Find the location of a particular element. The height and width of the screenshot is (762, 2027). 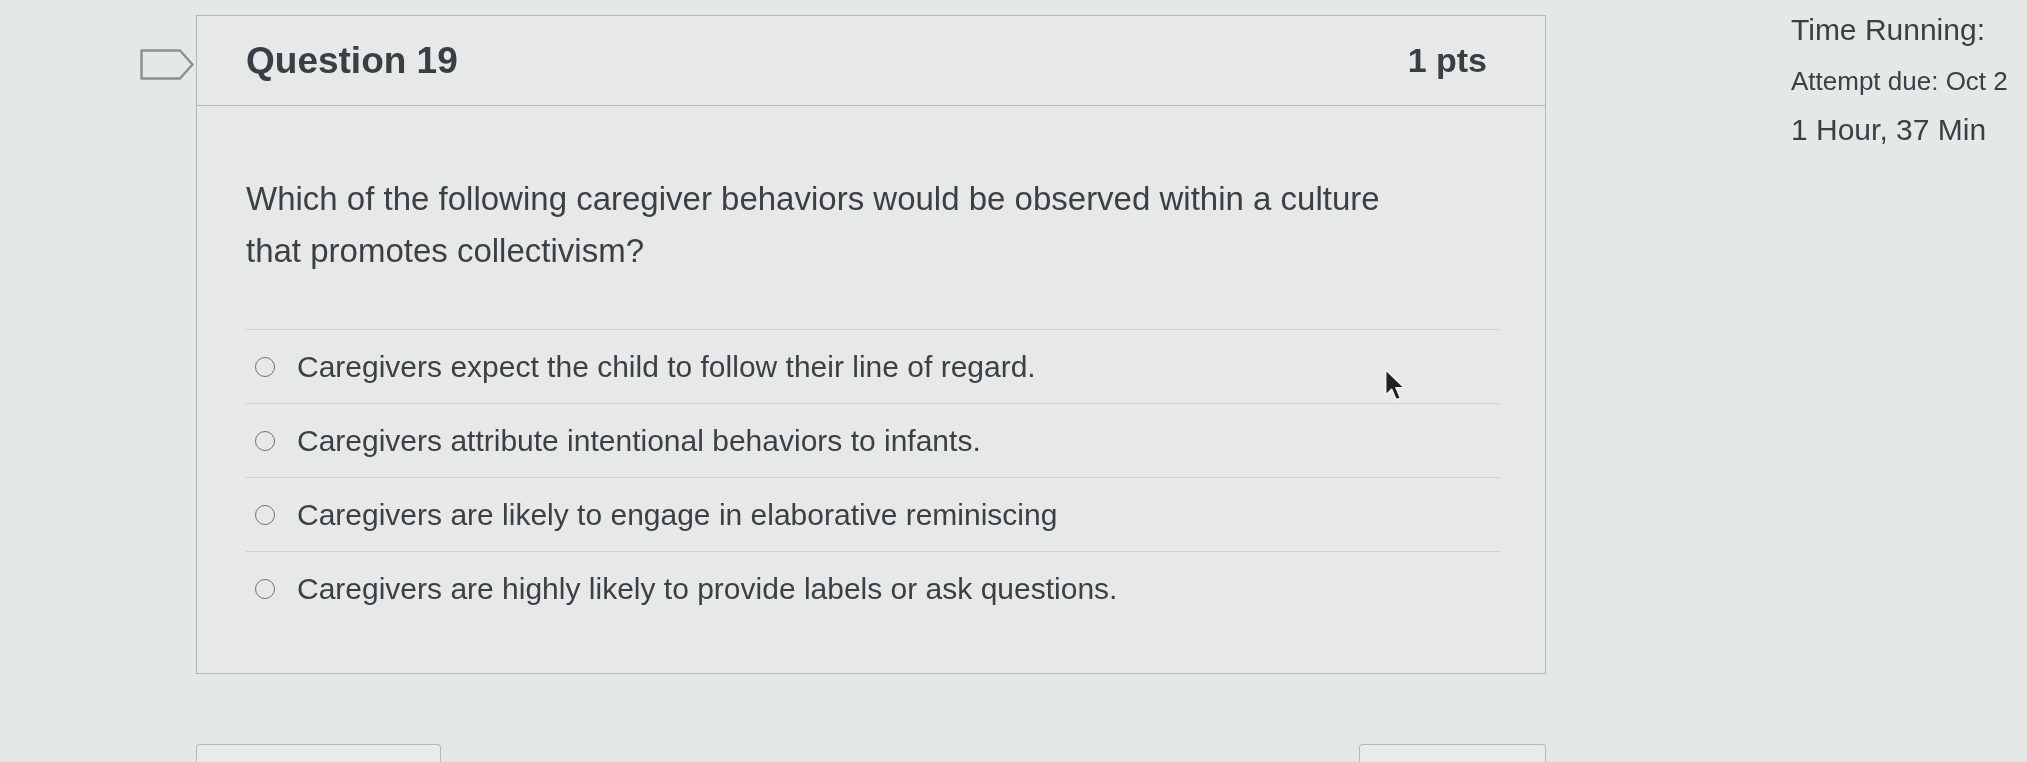

points-label: 1 pts is located at coordinates (1447, 60).